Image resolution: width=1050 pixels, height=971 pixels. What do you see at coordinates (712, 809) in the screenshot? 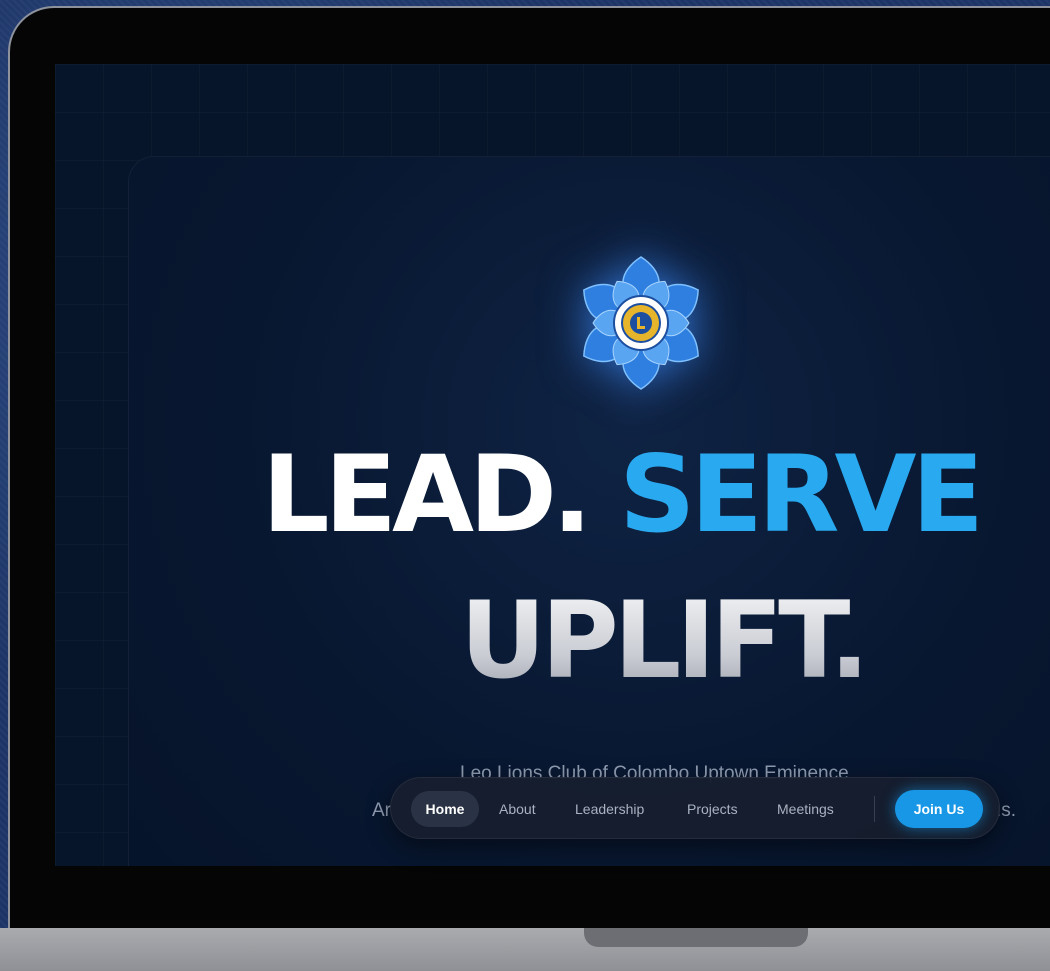
I see `nav-item-projects: Projects` at bounding box center [712, 809].